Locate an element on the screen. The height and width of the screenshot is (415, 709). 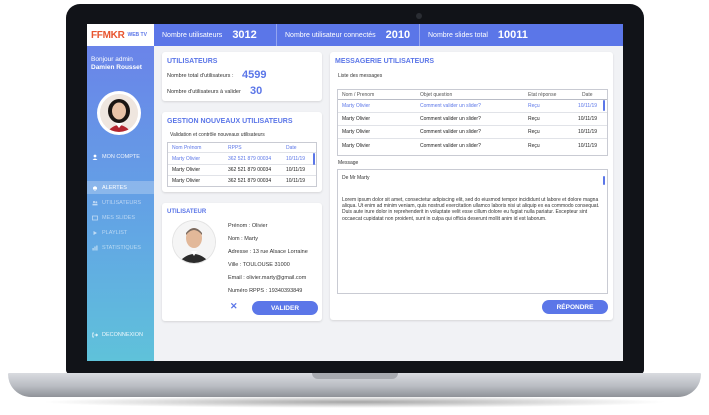
sidebar-item-logout: DECONNEXION is located at coordinates (120, 334).